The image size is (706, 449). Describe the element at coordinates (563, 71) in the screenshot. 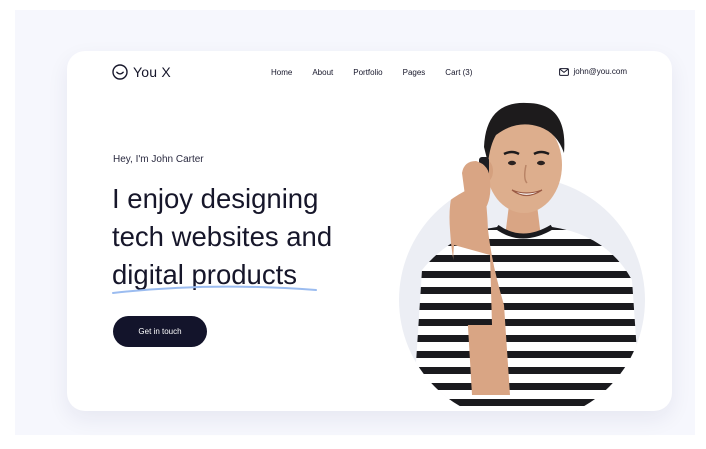

I see `mail-icon` at that location.